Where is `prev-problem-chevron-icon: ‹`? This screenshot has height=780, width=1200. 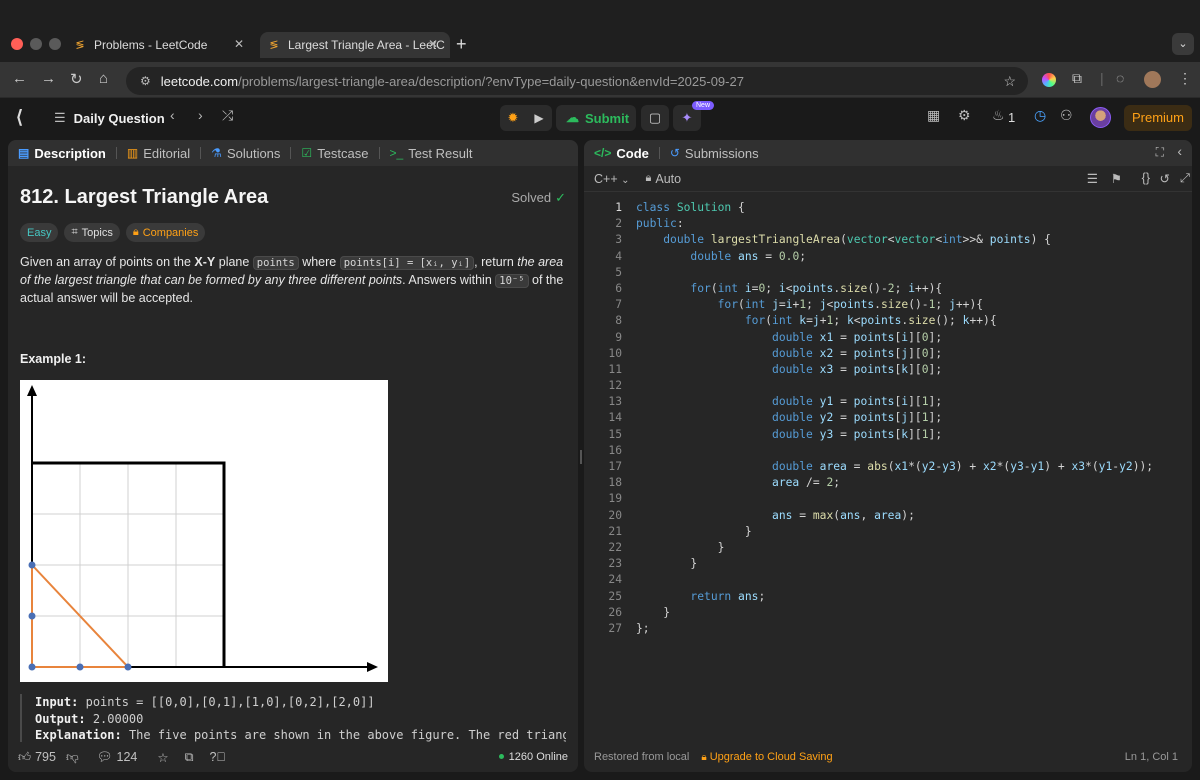
prev-problem-chevron-icon: ‹ is located at coordinates (172, 115).